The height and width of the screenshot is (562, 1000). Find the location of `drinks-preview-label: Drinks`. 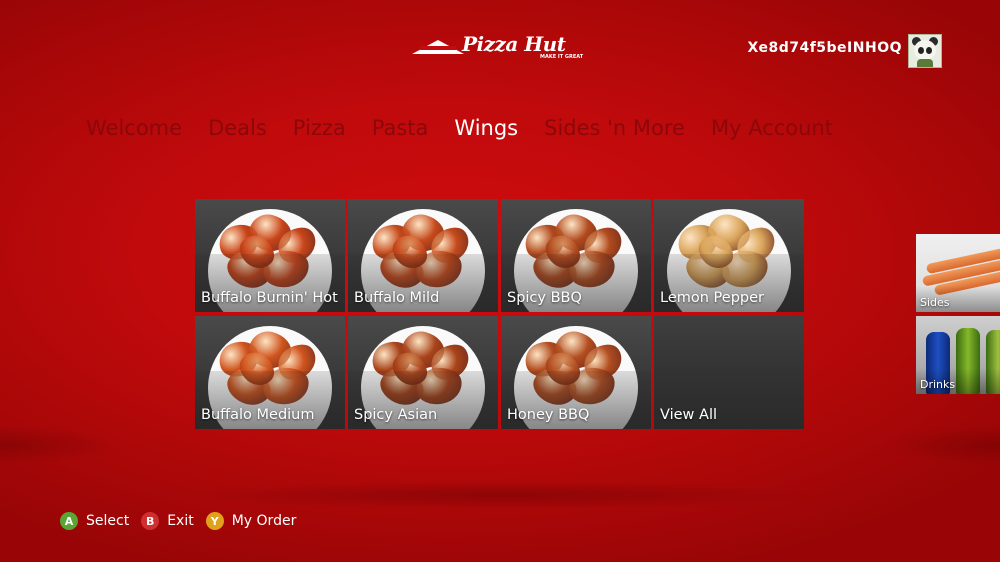

drinks-preview-label: Drinks is located at coordinates (938, 384).